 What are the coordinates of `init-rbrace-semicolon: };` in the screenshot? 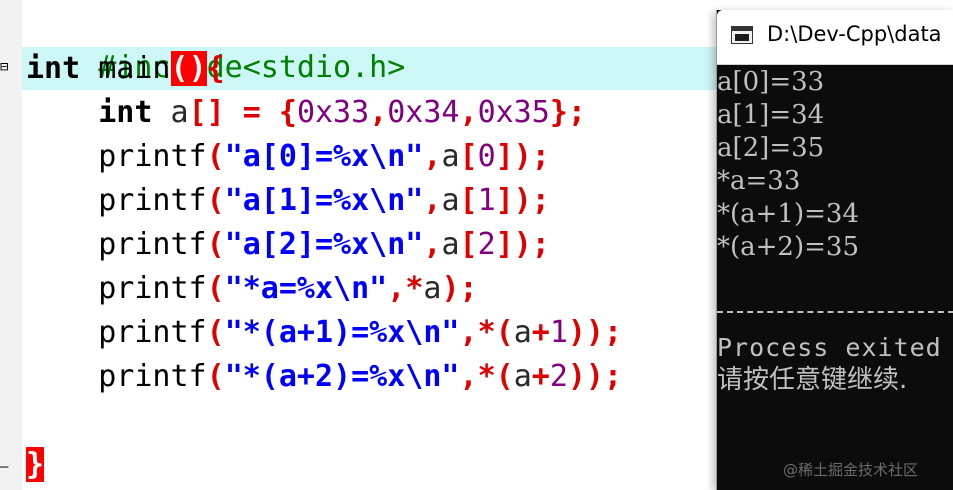 It's located at (567, 112).